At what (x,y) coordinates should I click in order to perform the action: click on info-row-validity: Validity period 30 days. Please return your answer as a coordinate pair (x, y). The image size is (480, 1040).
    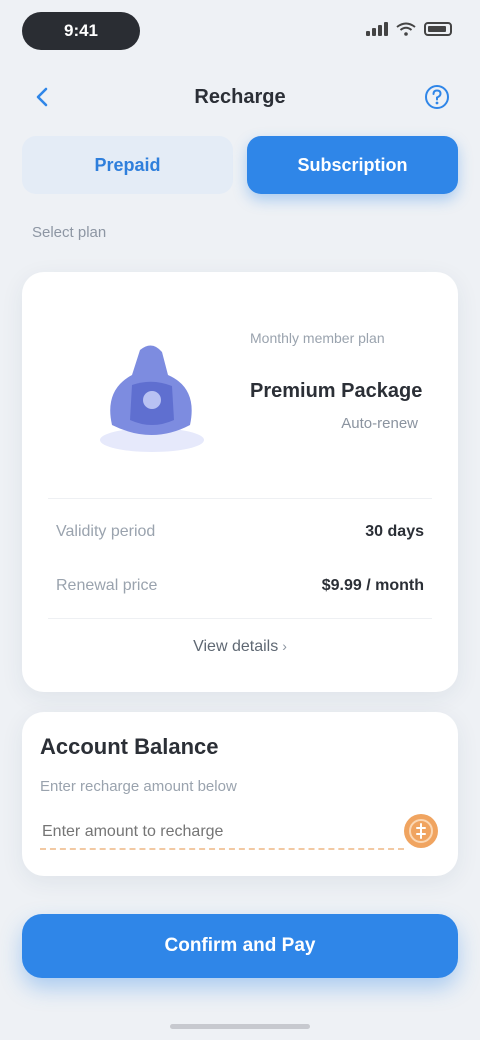
    Looking at the image, I should click on (240, 532).